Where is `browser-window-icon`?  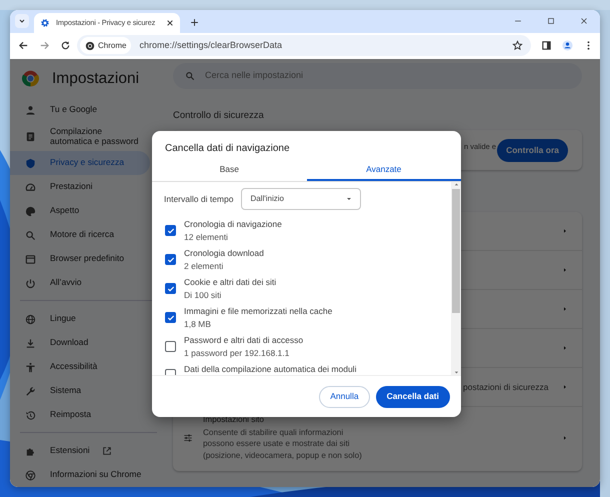 browser-window-icon is located at coordinates (30, 259).